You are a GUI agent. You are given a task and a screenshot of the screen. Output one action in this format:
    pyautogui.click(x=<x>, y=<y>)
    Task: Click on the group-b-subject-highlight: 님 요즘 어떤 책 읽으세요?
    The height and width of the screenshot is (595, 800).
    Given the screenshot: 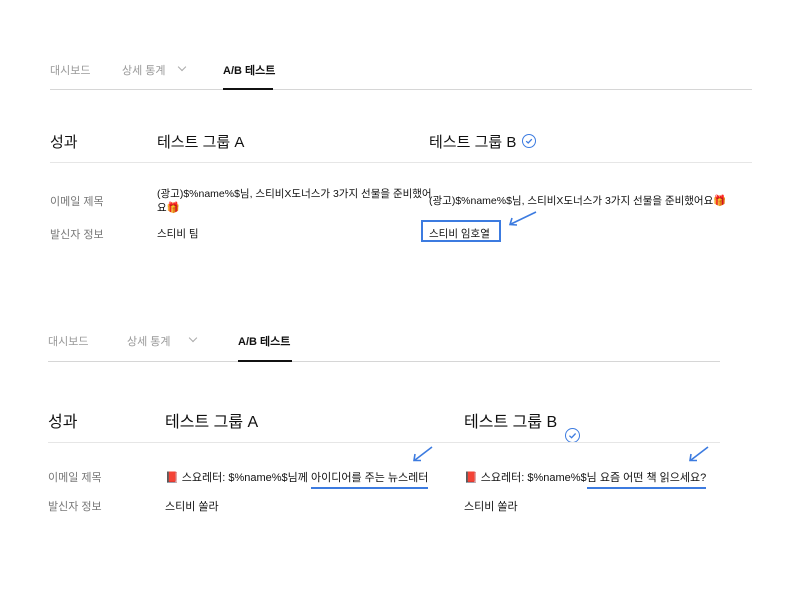 What is the action you would take?
    pyautogui.click(x=646, y=480)
    